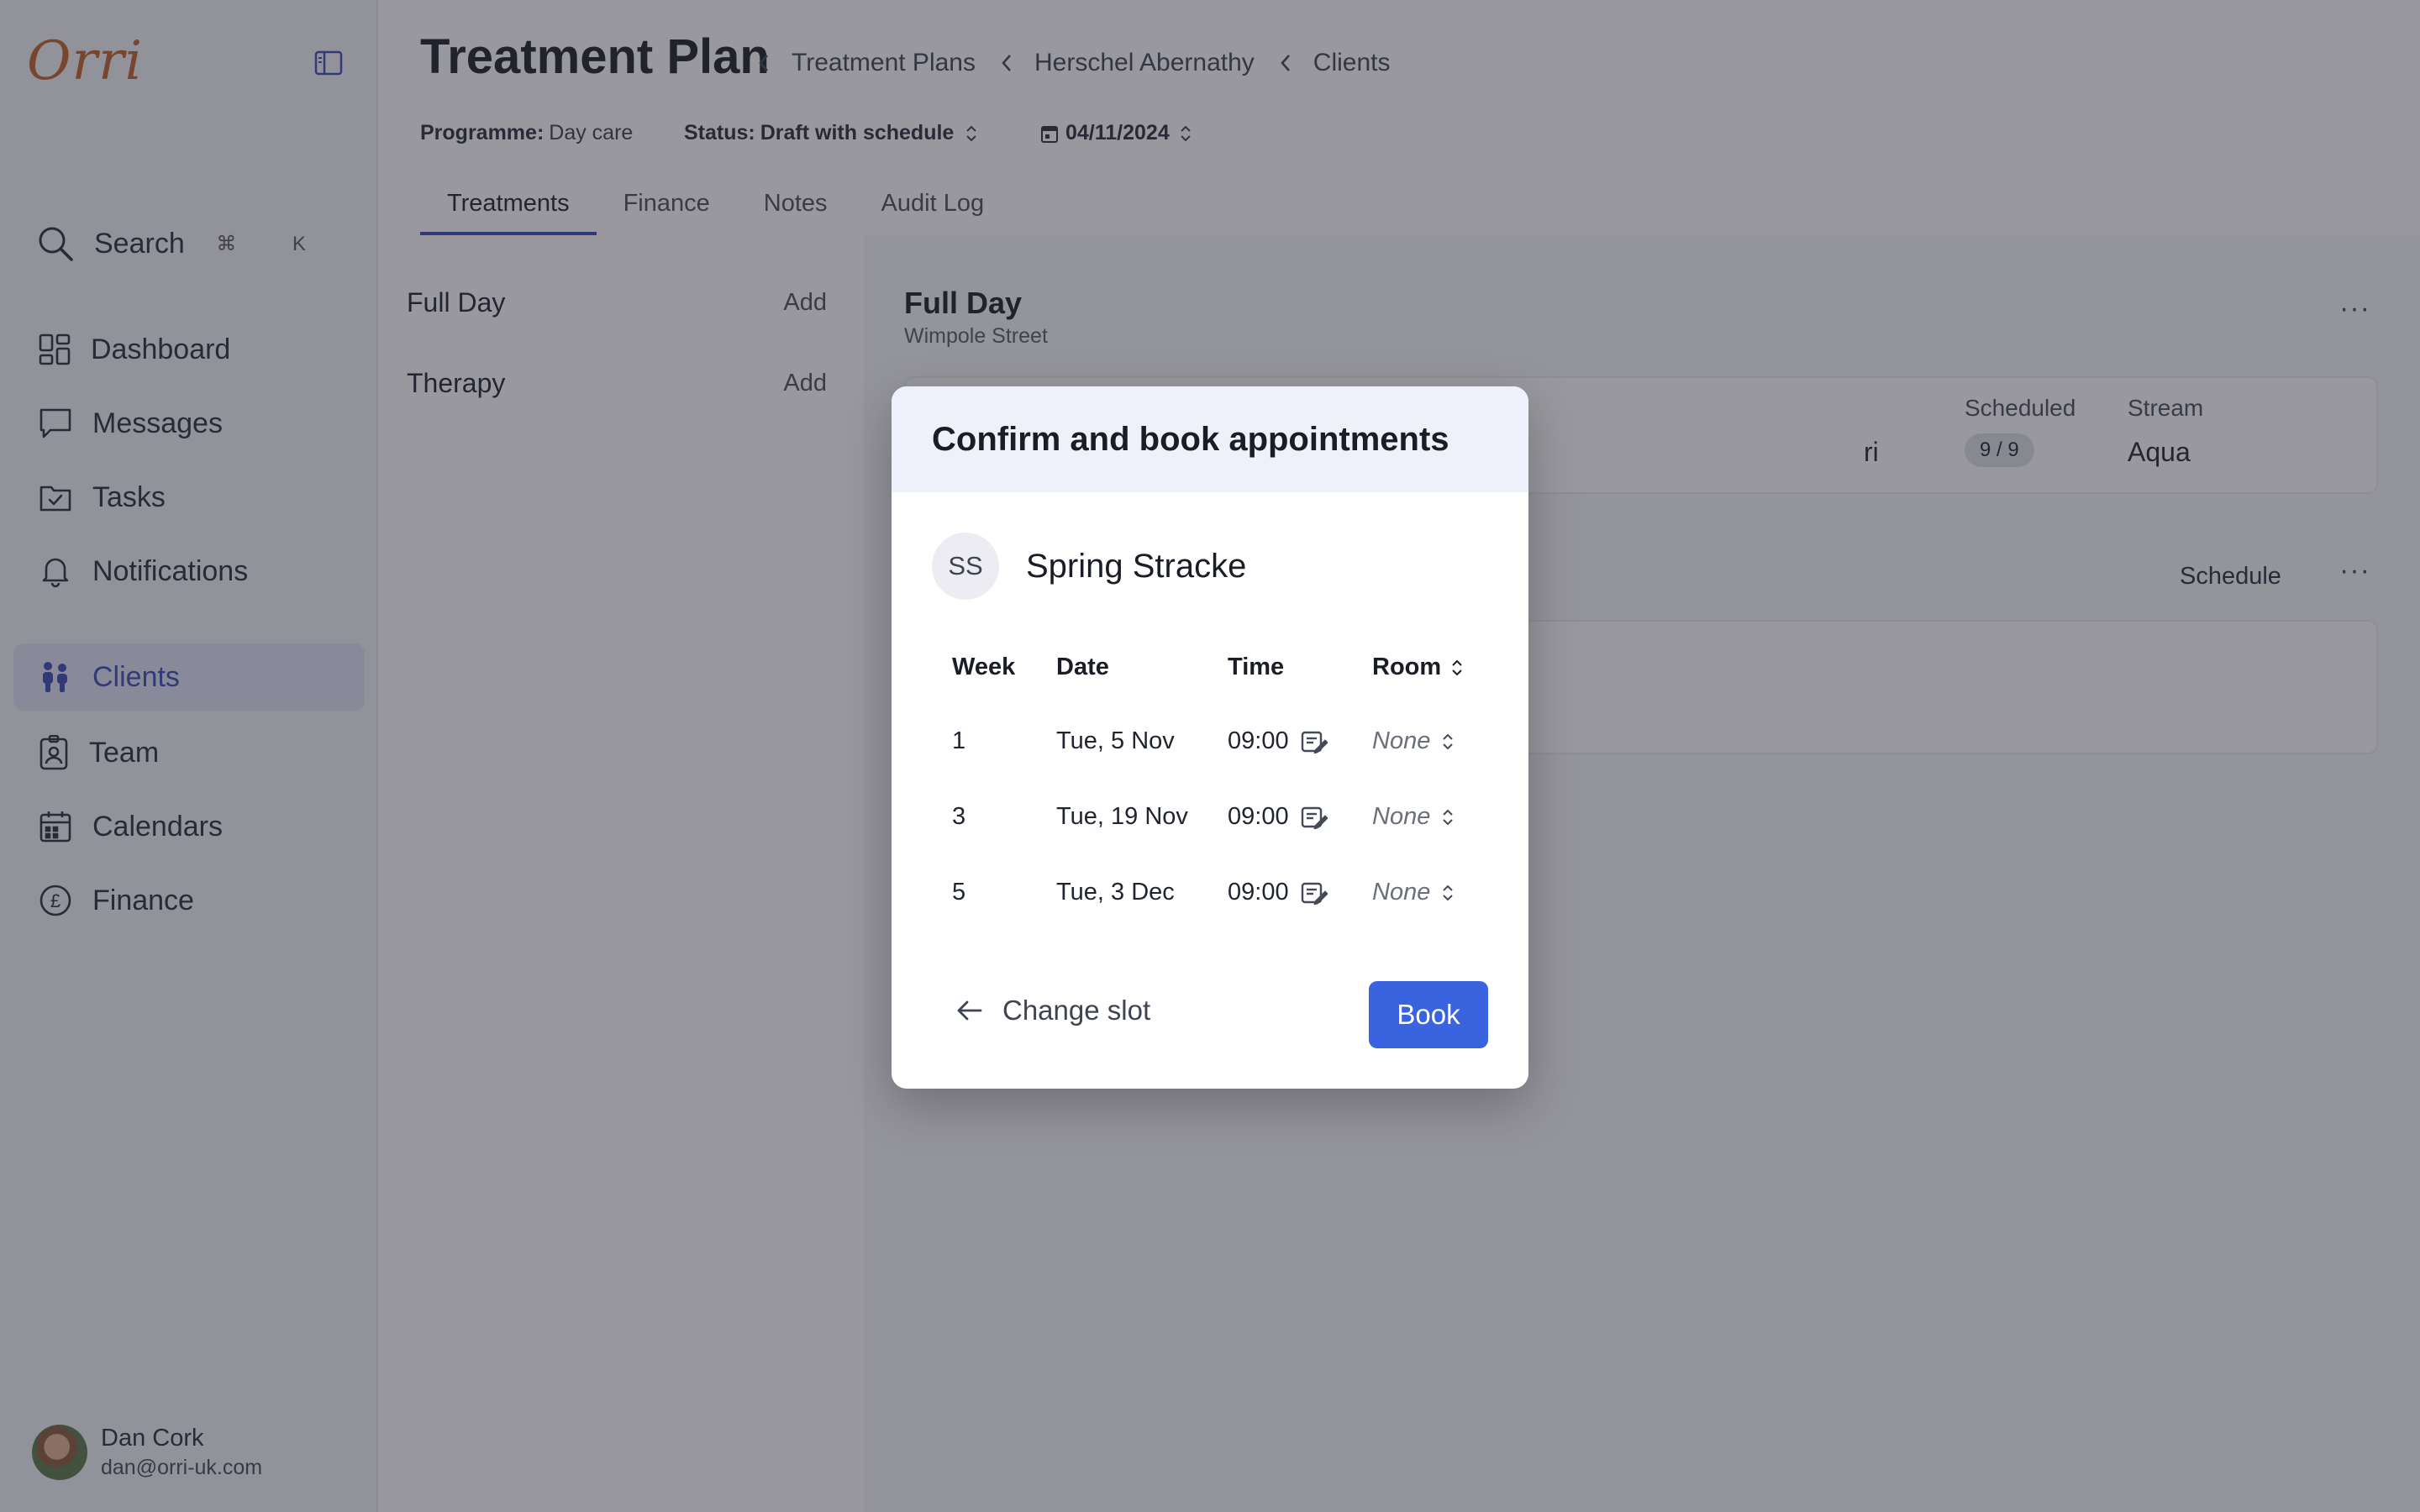  I want to click on date-cell: Tue, 3 Dec, so click(1115, 892).